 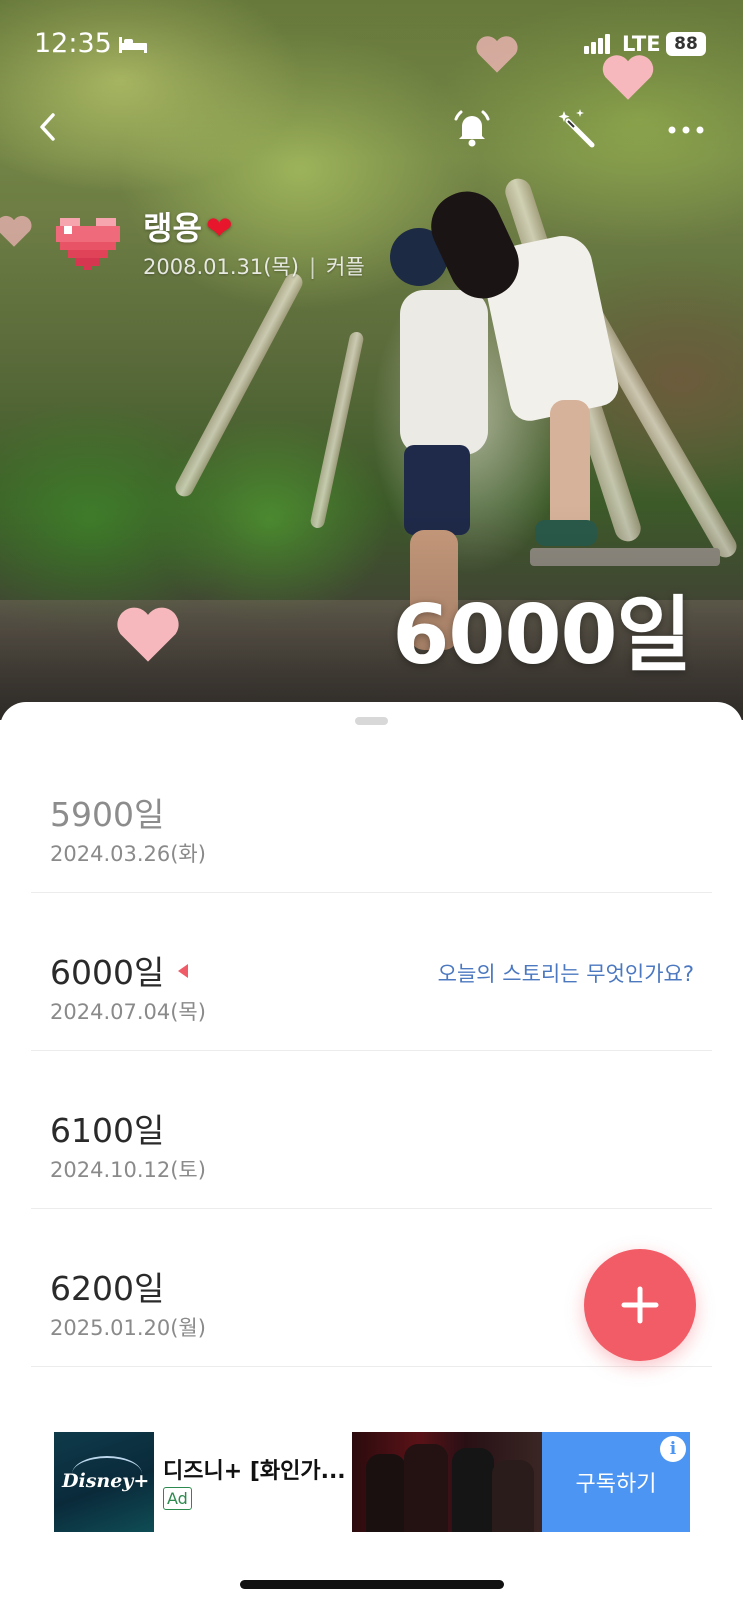 What do you see at coordinates (566, 973) in the screenshot?
I see `story-prompt-link: 오늘의 스토리는 무엇인가요?` at bounding box center [566, 973].